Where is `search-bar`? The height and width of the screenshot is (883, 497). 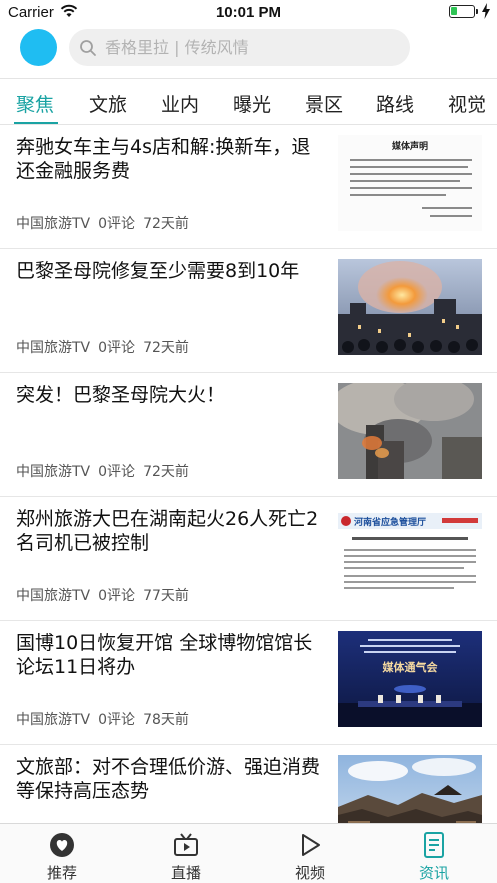 search-bar is located at coordinates (239, 47).